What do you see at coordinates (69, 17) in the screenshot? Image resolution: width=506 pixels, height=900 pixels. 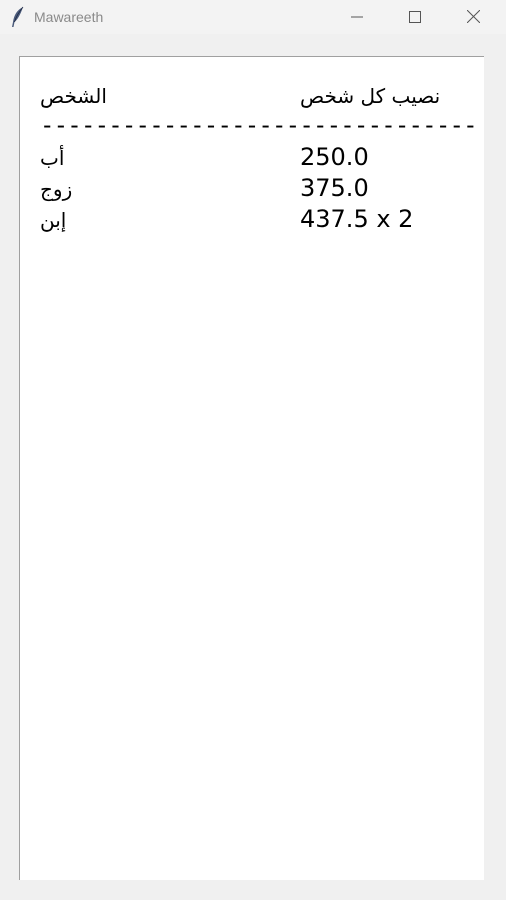 I see `window-title: Mawareeth` at bounding box center [69, 17].